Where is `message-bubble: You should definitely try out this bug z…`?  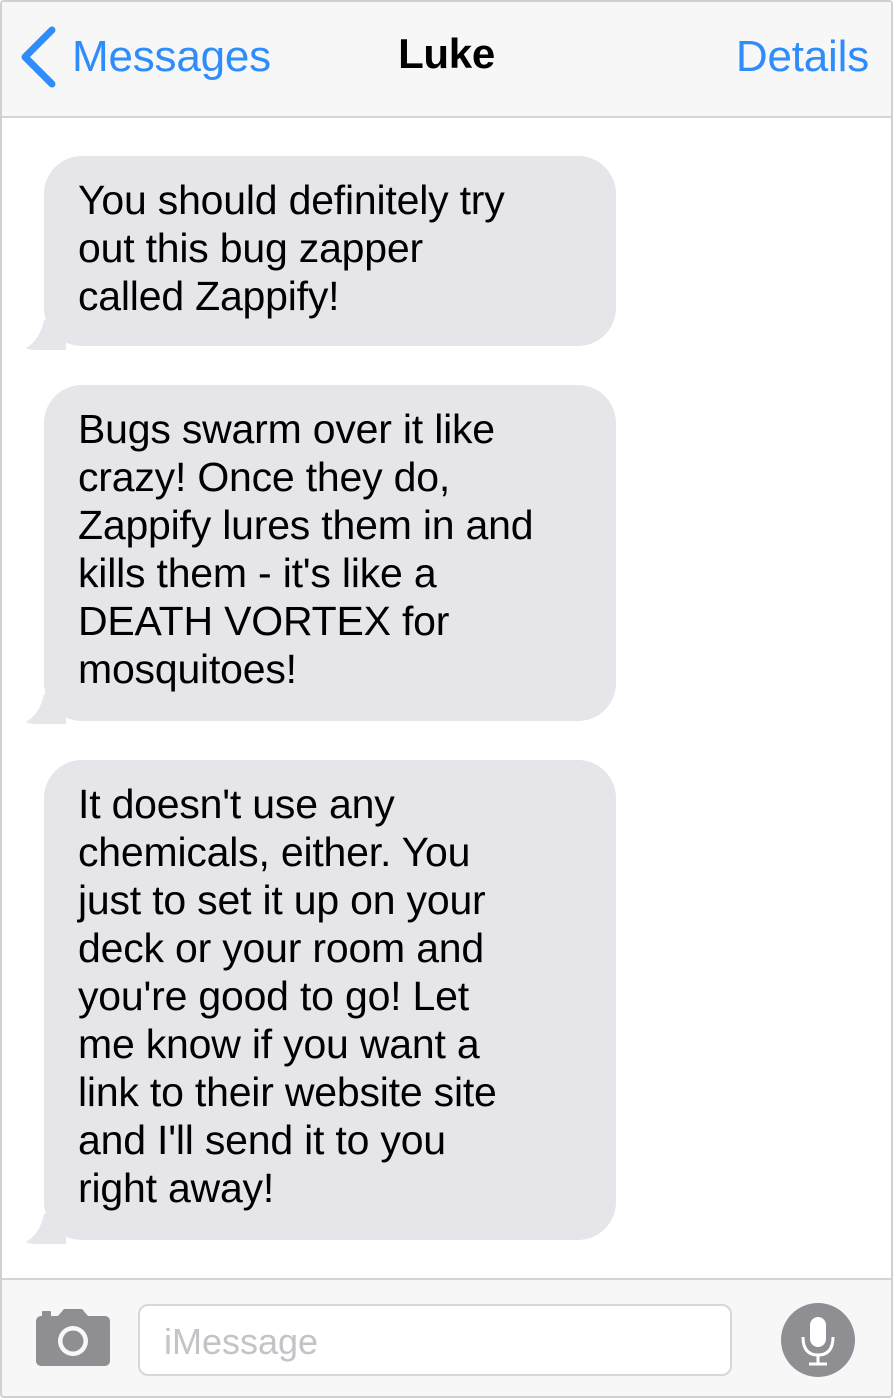
message-bubble: You should definitely try out this bug z… is located at coordinates (330, 251).